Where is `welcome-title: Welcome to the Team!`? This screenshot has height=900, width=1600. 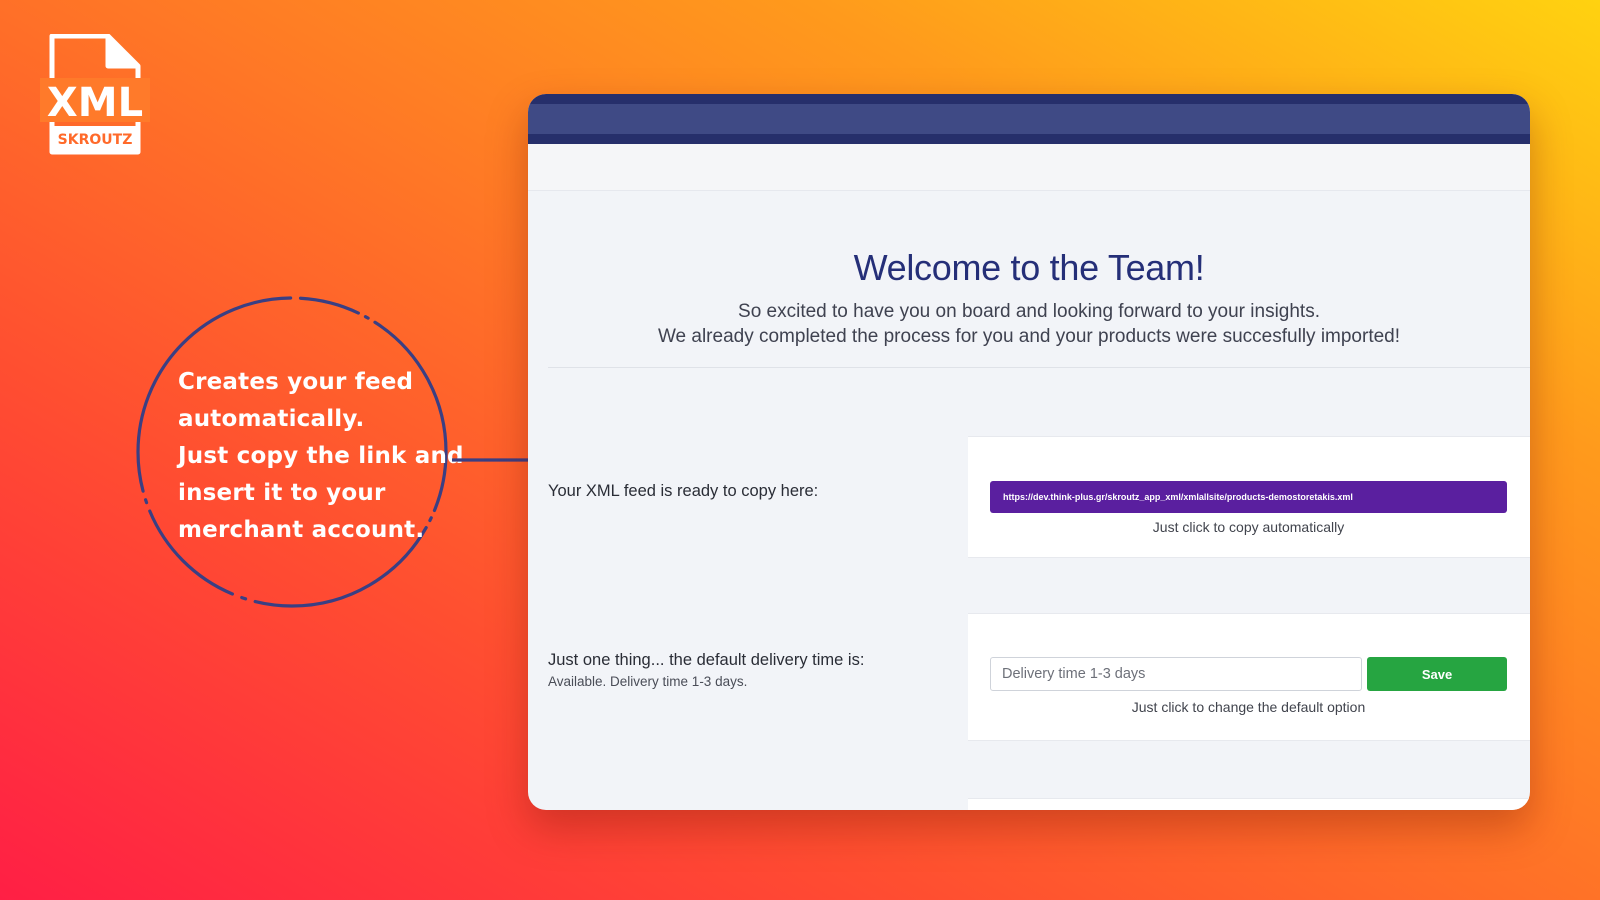 welcome-title: Welcome to the Team! is located at coordinates (1029, 267).